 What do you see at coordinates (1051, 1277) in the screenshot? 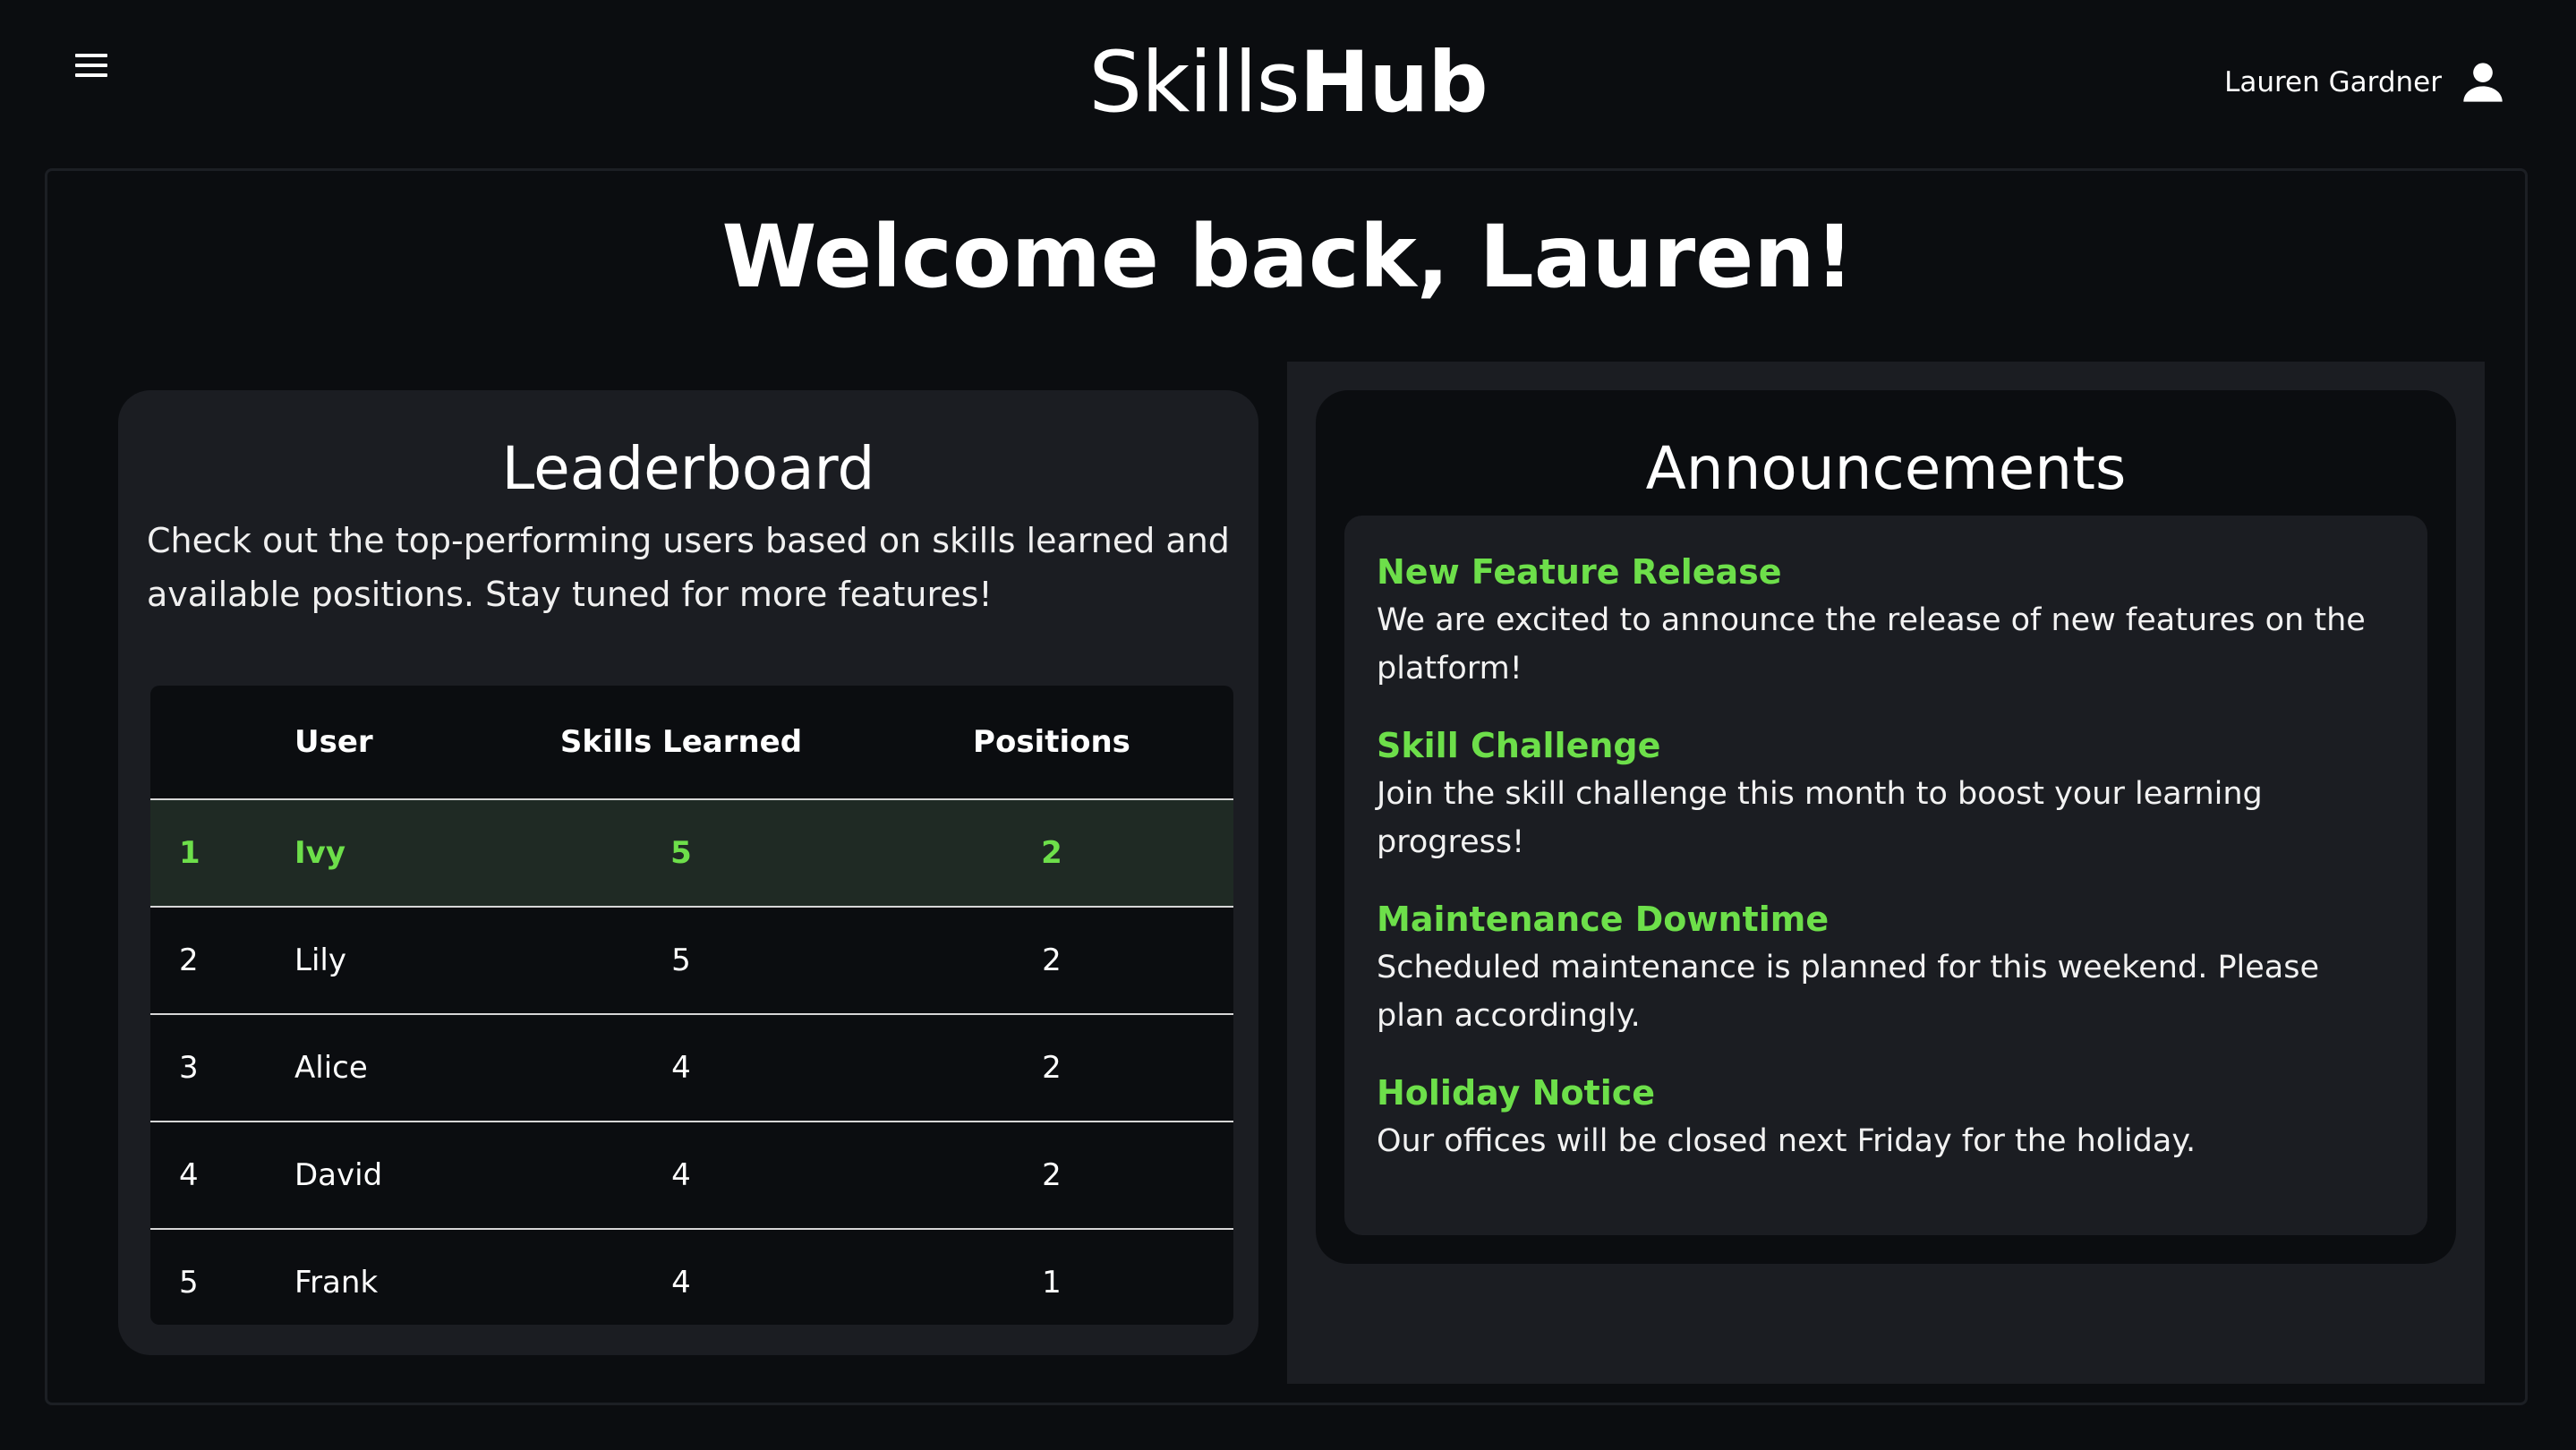
I see `positions-cell: 1` at bounding box center [1051, 1277].